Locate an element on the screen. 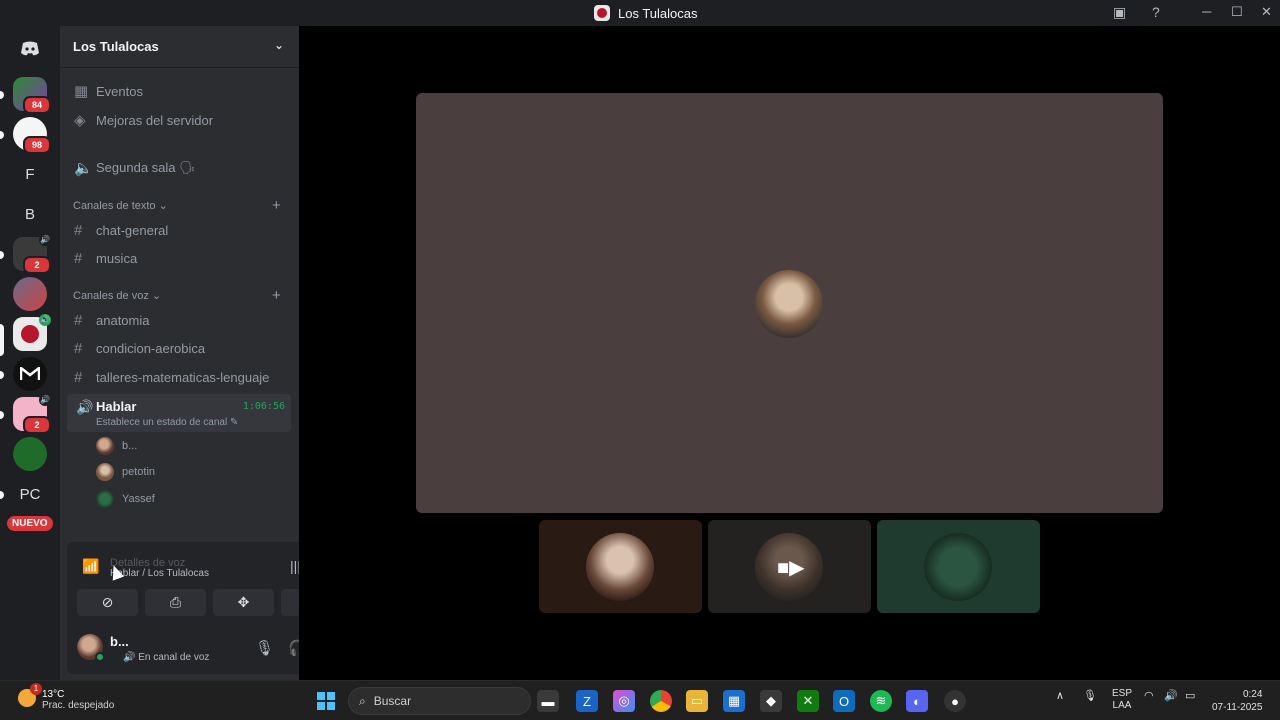 The height and width of the screenshot is (720, 1280). channel-anatomia: # anatomia is located at coordinates (179, 320).